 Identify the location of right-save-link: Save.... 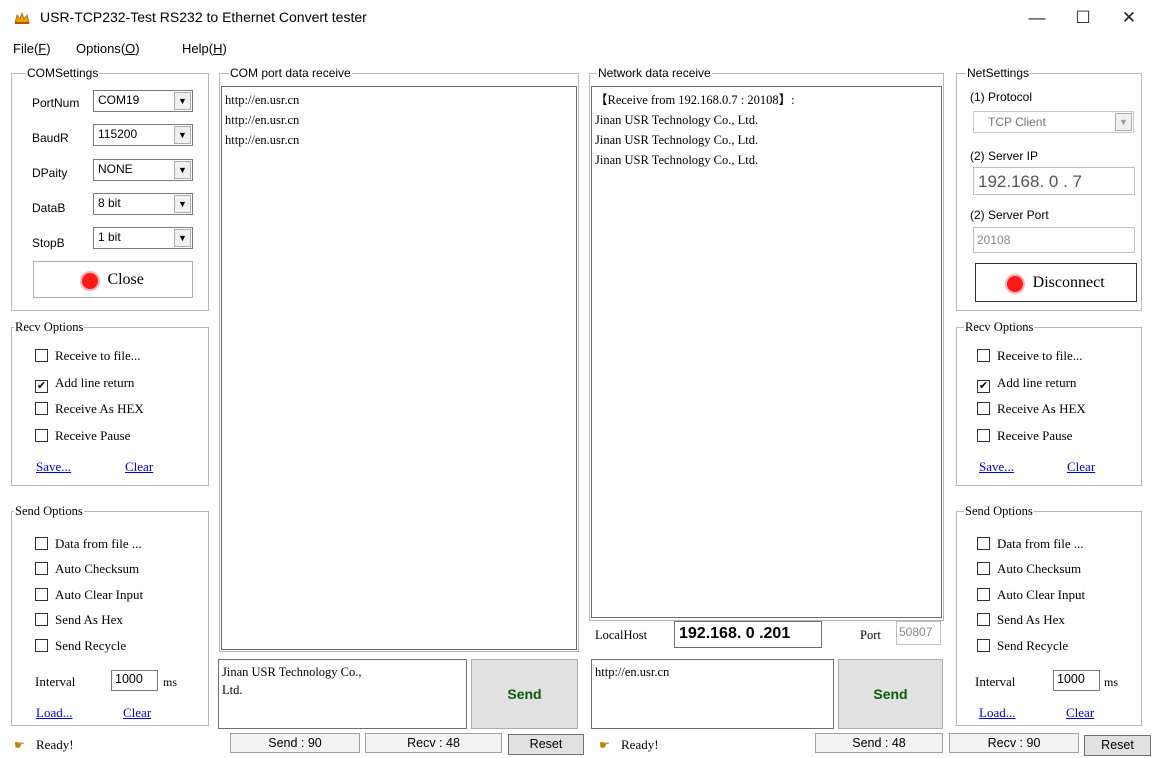
(996, 467).